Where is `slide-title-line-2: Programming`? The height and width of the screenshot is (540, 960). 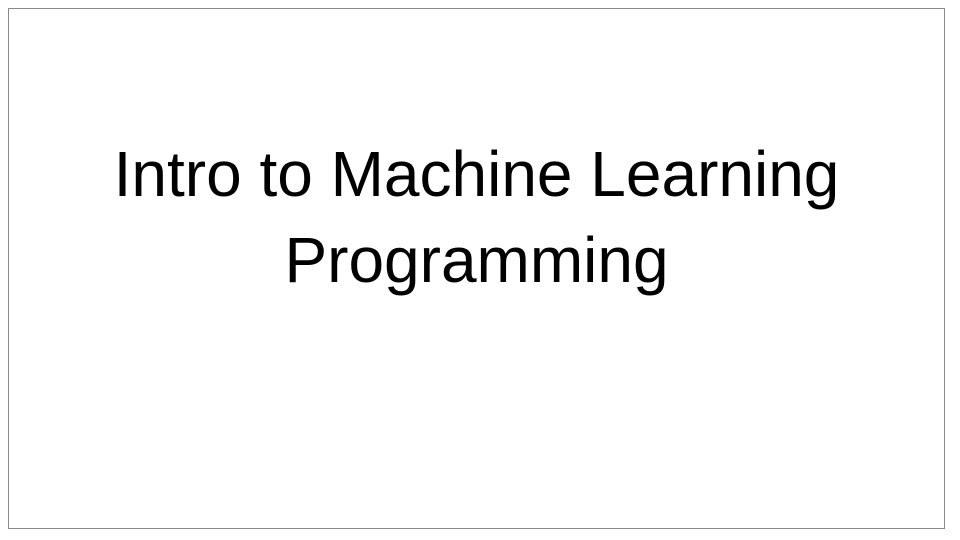 slide-title-line-2: Programming is located at coordinates (476, 260).